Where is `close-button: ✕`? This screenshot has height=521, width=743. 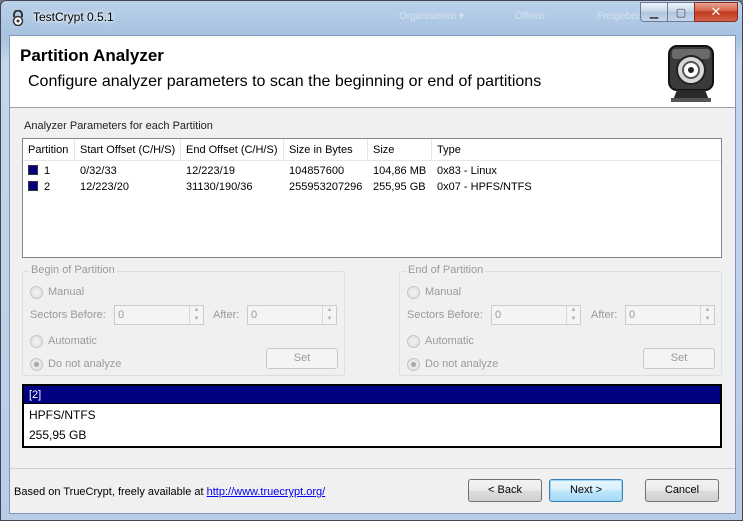 close-button: ✕ is located at coordinates (716, 12).